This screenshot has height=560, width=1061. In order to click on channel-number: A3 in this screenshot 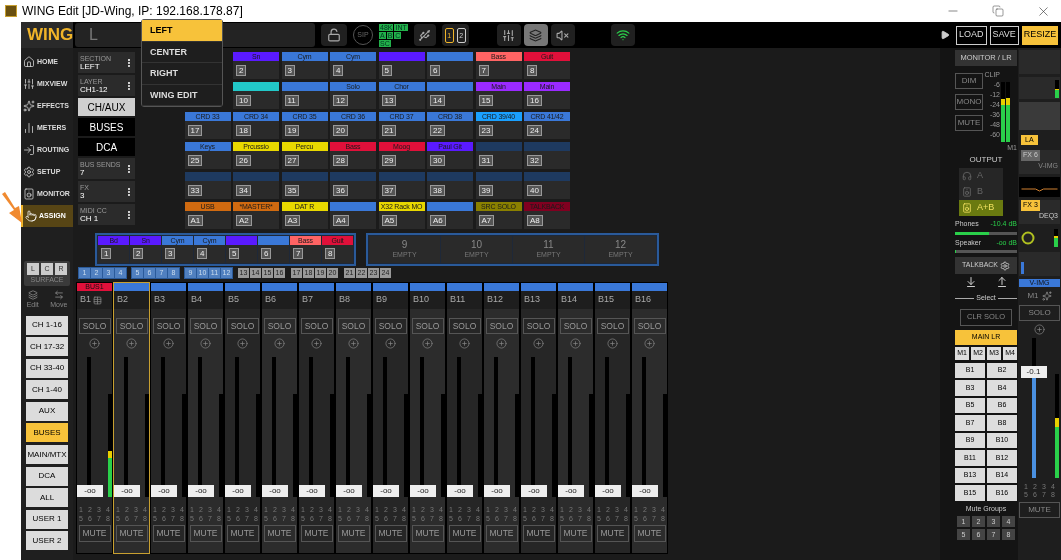, I will do `click(292, 220)`.